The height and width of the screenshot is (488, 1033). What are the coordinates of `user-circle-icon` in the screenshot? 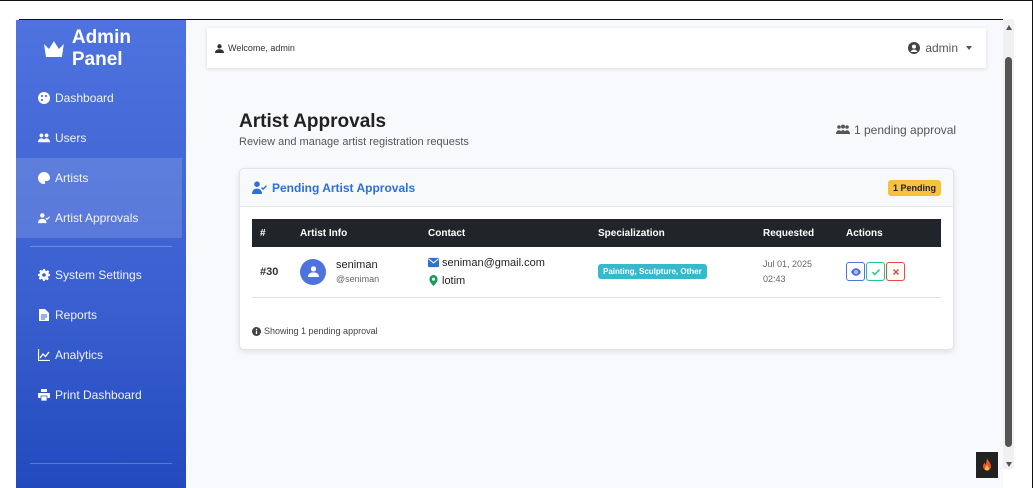 It's located at (914, 48).